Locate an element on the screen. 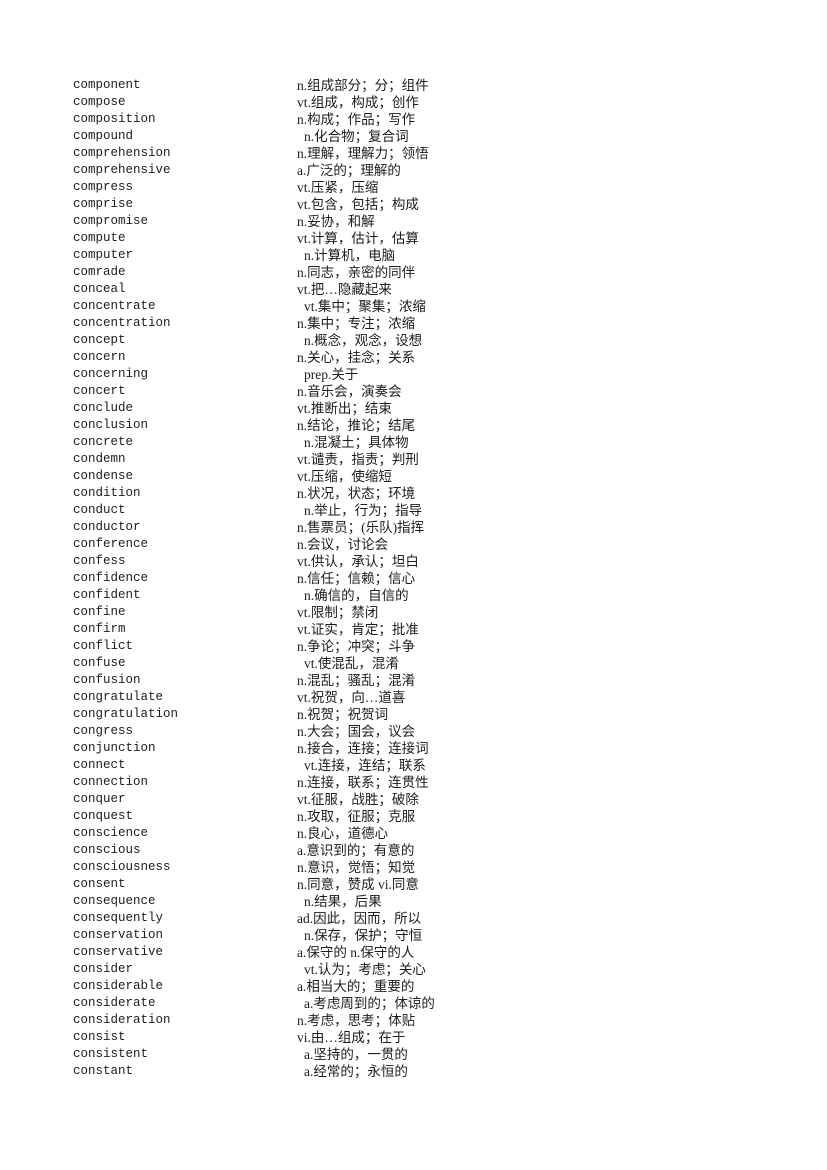  vocabulary-entry-row: condition n.状况，状态；环境 is located at coordinates (423, 493).